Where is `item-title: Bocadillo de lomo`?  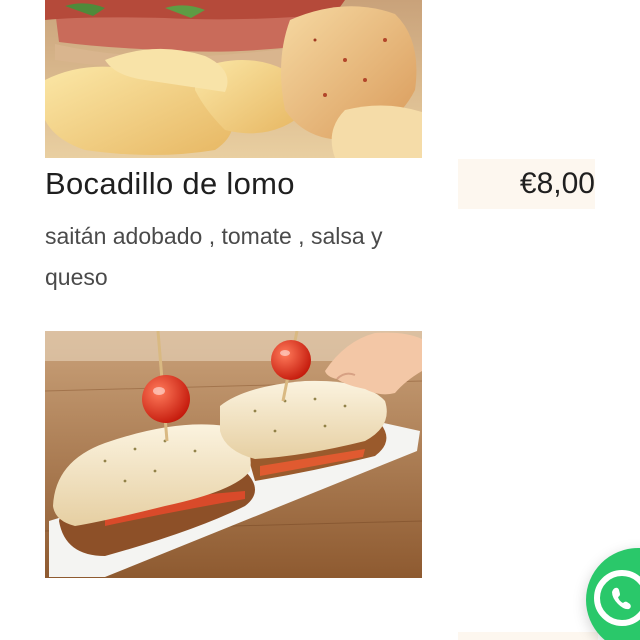
item-title: Bocadillo de lomo is located at coordinates (170, 183).